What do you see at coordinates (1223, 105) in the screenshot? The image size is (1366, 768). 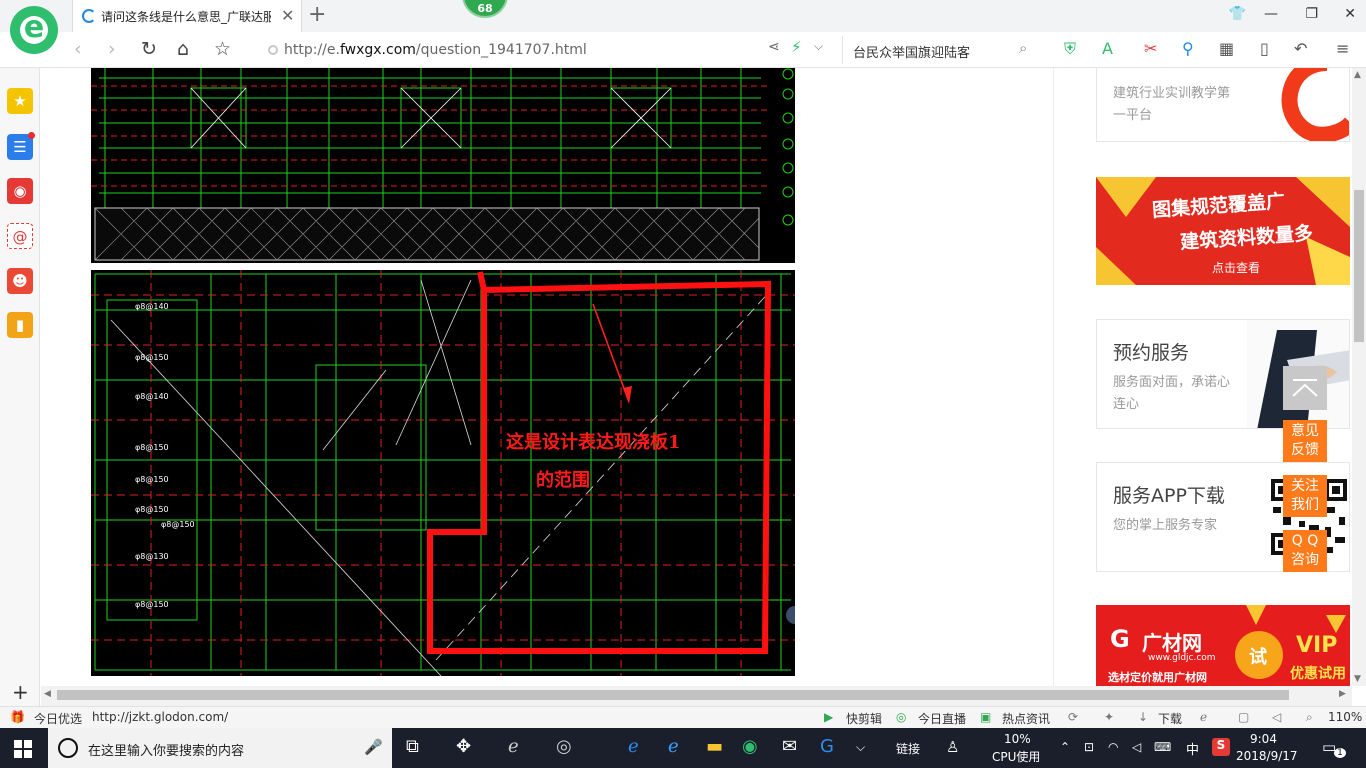 I see `training-platform-card: 建筑行业实训教学第一平台` at bounding box center [1223, 105].